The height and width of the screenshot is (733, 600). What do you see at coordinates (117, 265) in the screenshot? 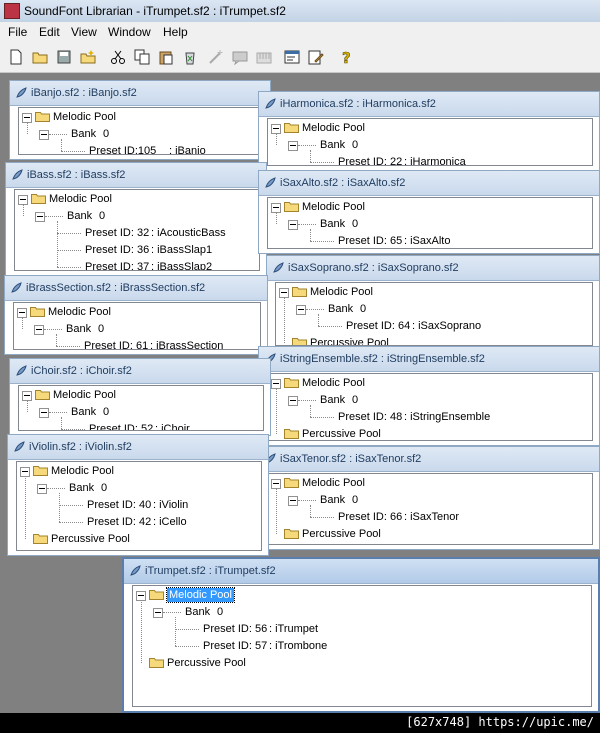
I see `preset-id: Preset ID: 37` at bounding box center [117, 265].